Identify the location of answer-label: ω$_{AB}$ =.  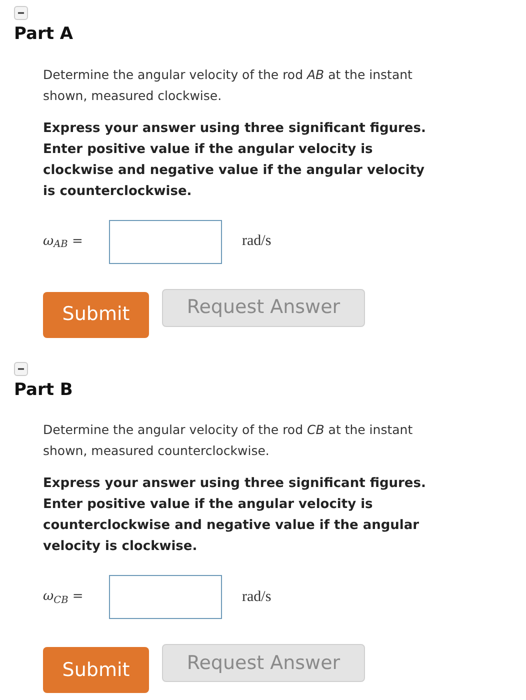
(63, 242).